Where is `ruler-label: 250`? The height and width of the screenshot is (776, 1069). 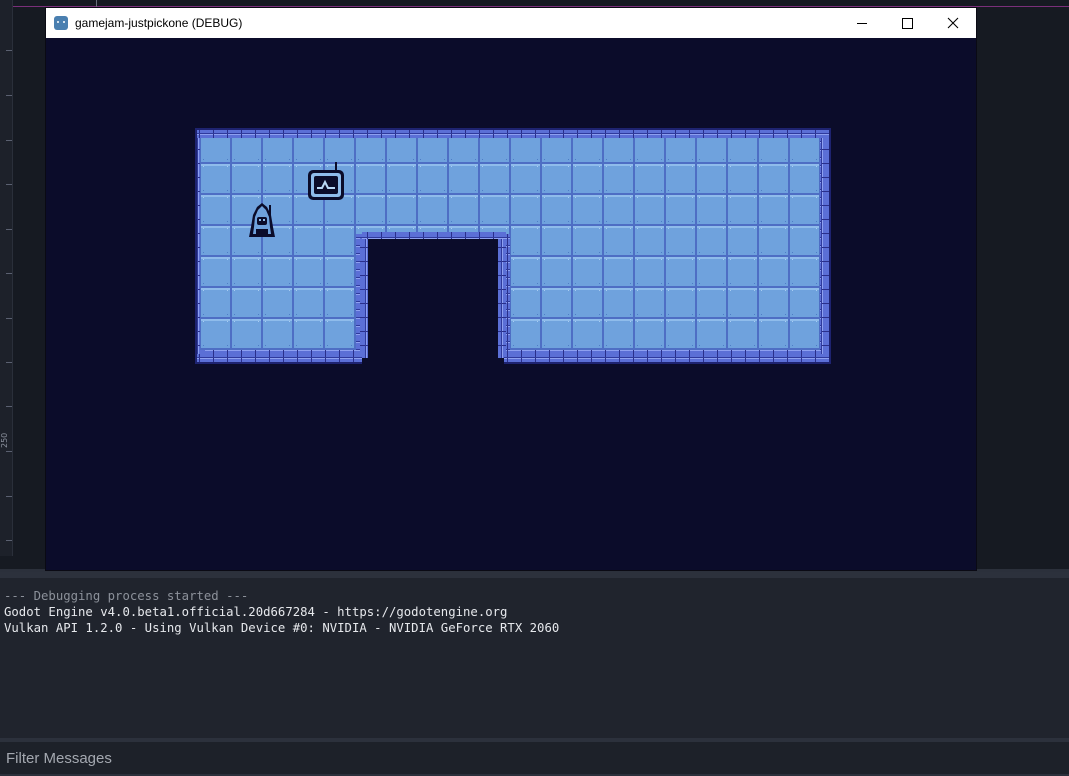
ruler-label: 250 is located at coordinates (4, 440).